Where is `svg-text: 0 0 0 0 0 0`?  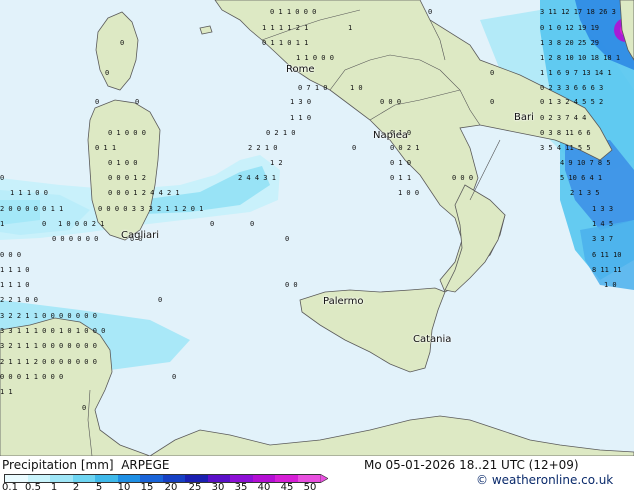
svg-text: 0 0 0 0 0 0 is located at coordinates (75, 239).